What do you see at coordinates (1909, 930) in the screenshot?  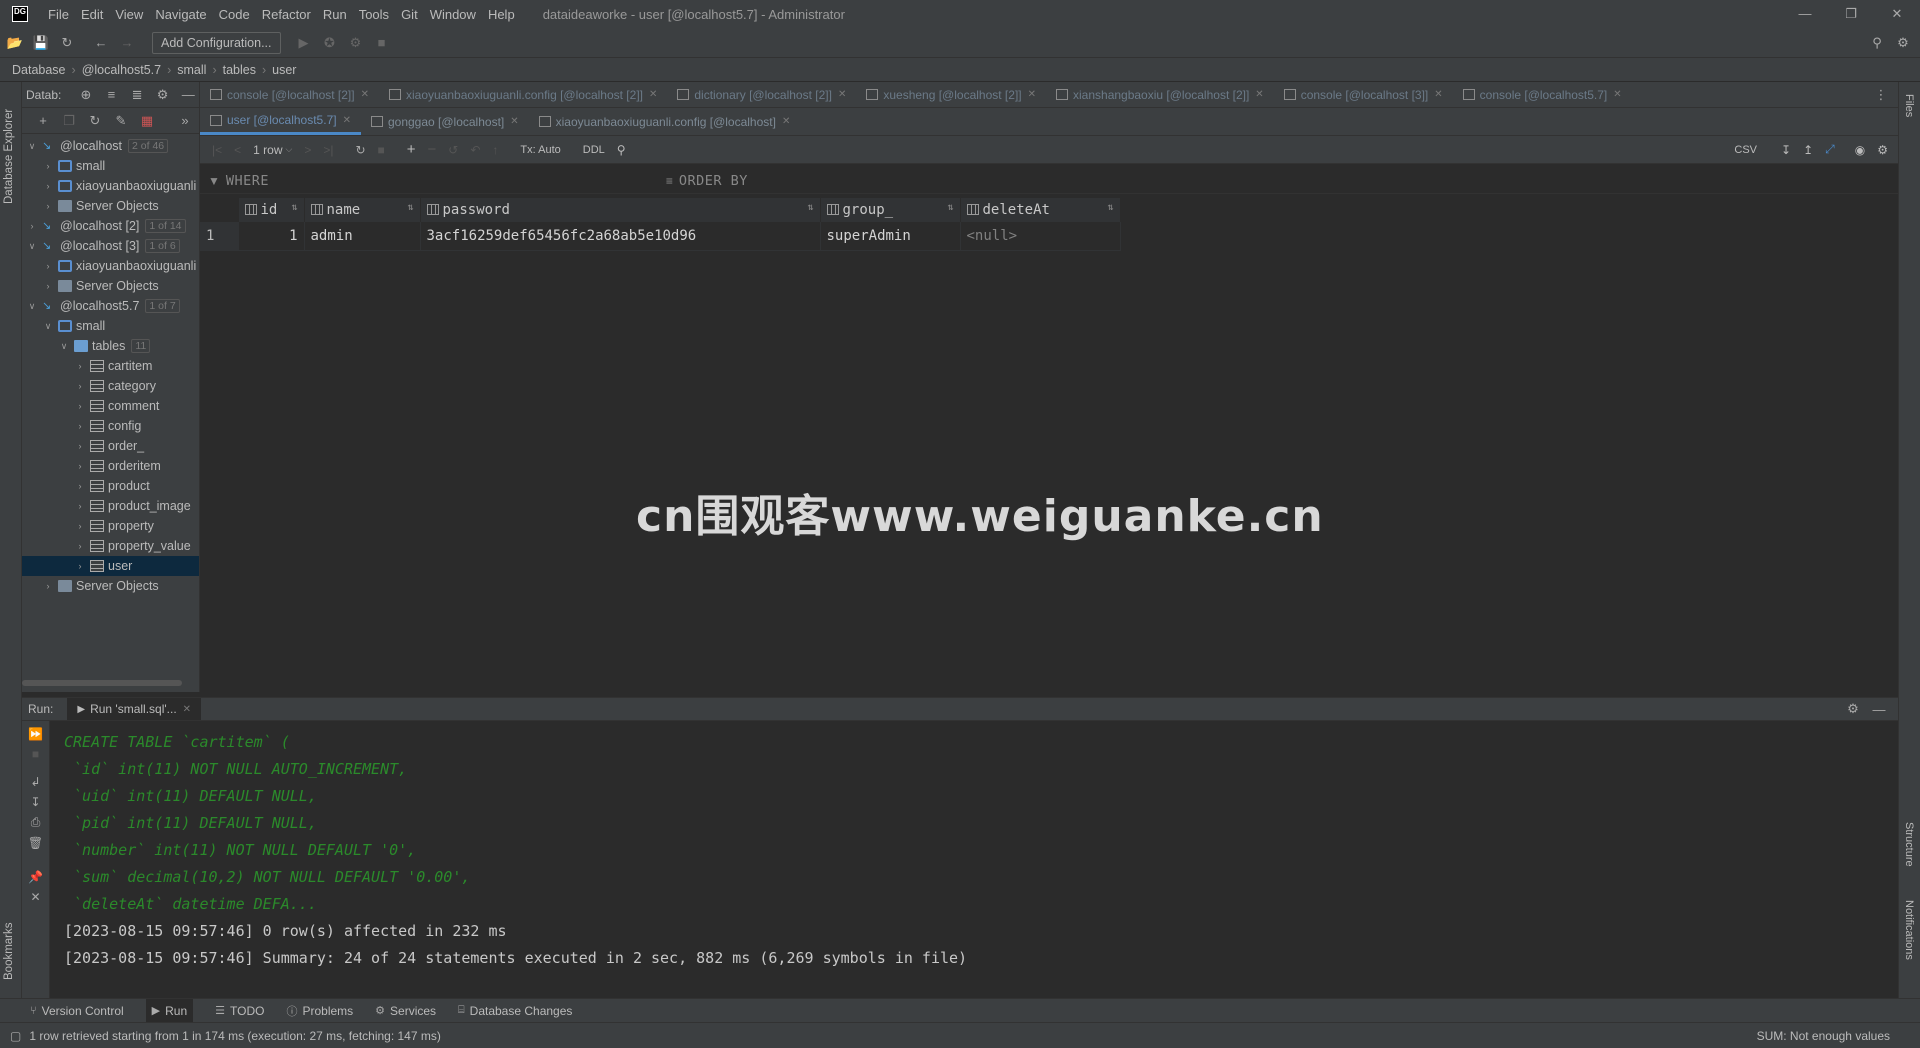 I see `tool-notifications: Notifications` at bounding box center [1909, 930].